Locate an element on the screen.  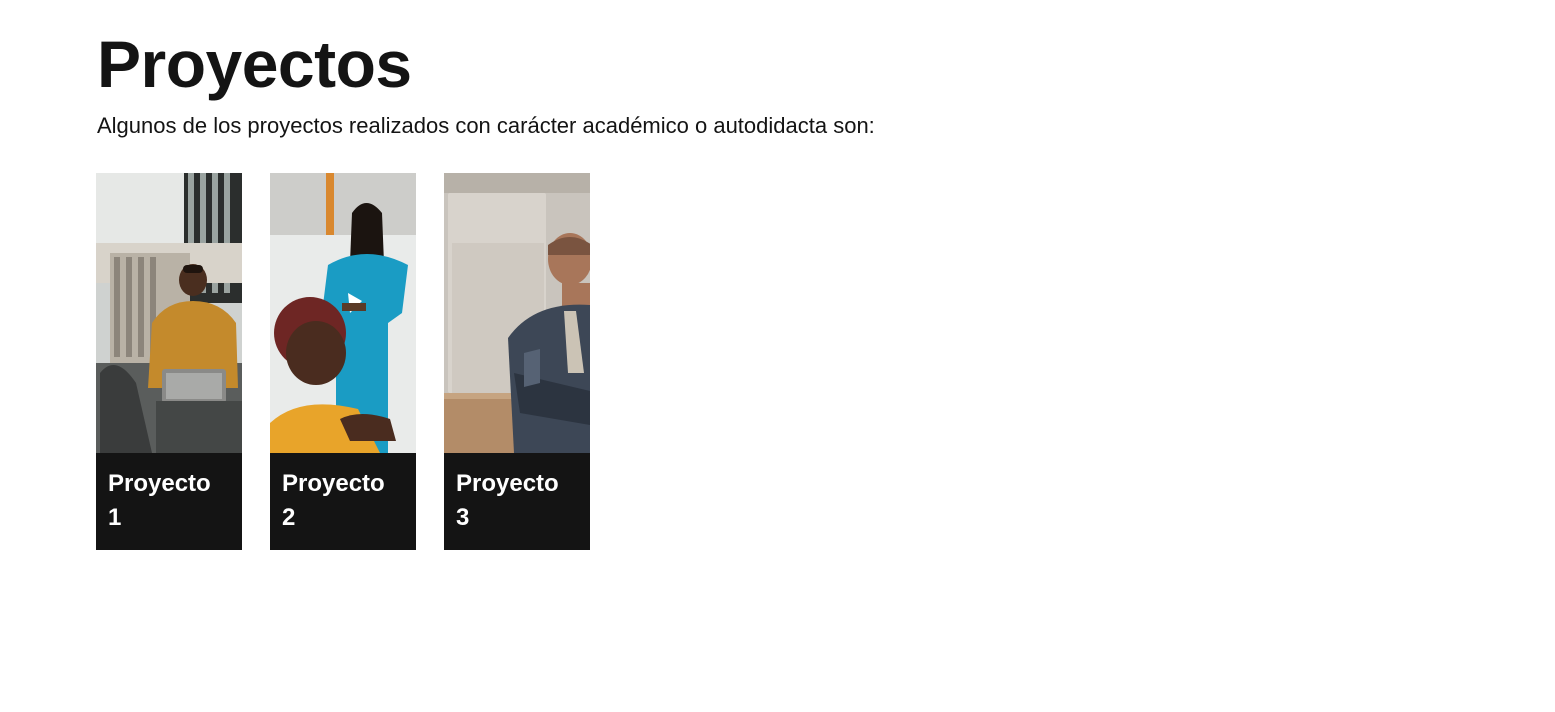
project-title-1: Proyecto is located at coordinates (159, 483).